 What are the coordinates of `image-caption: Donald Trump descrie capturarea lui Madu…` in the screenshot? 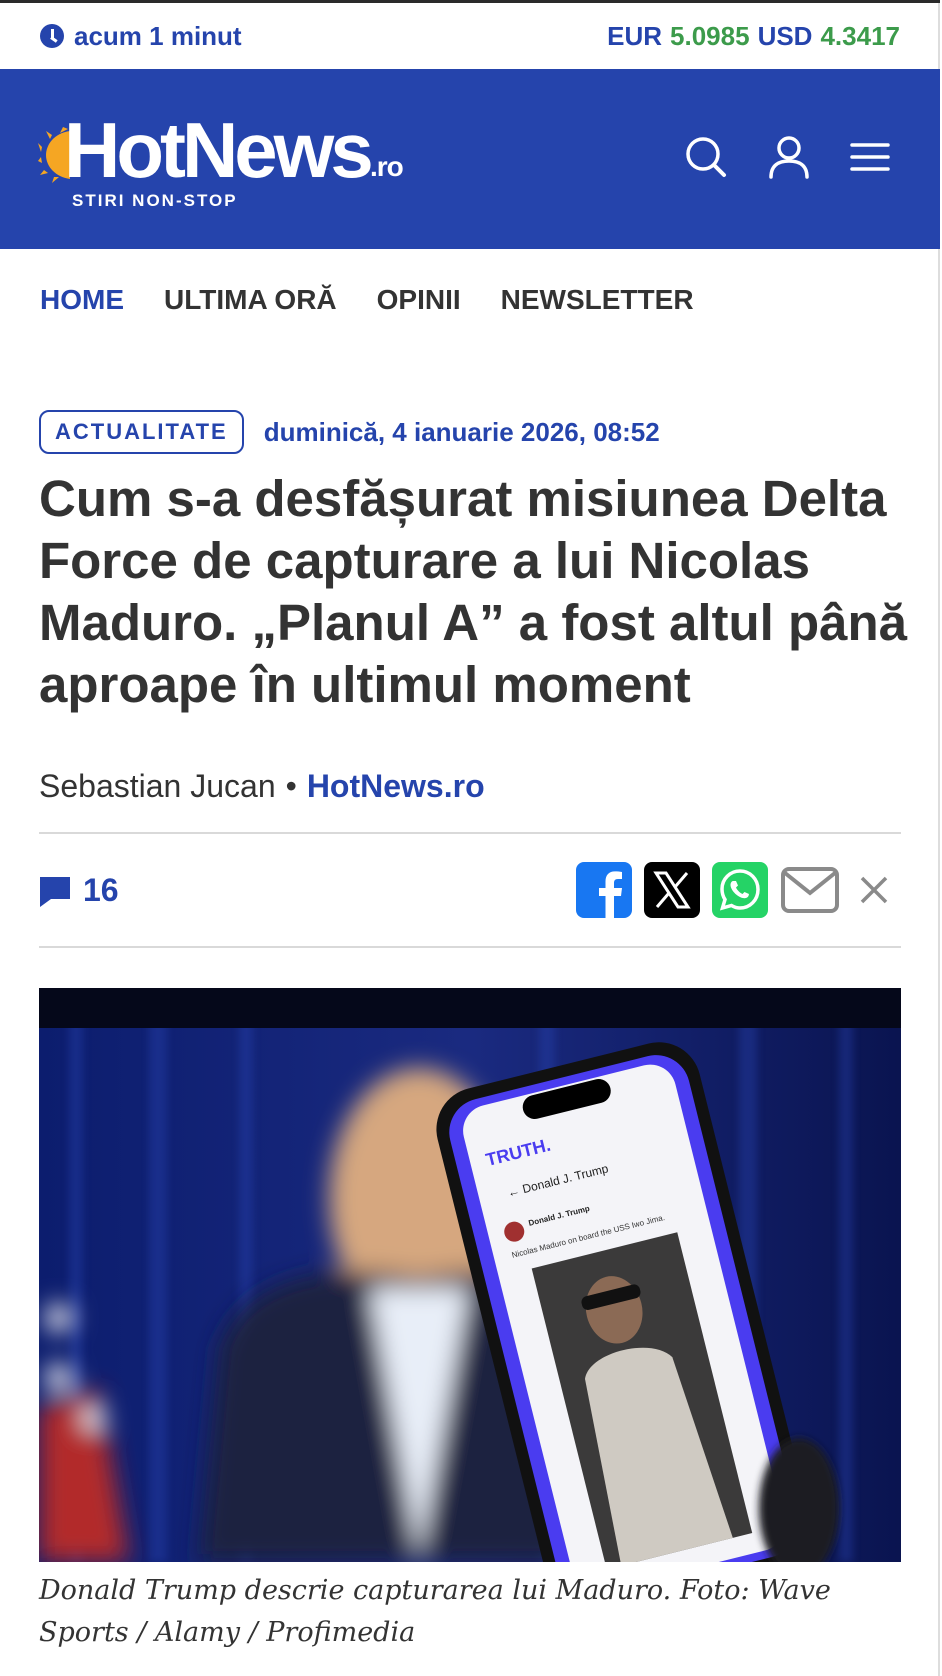 It's located at (435, 1611).